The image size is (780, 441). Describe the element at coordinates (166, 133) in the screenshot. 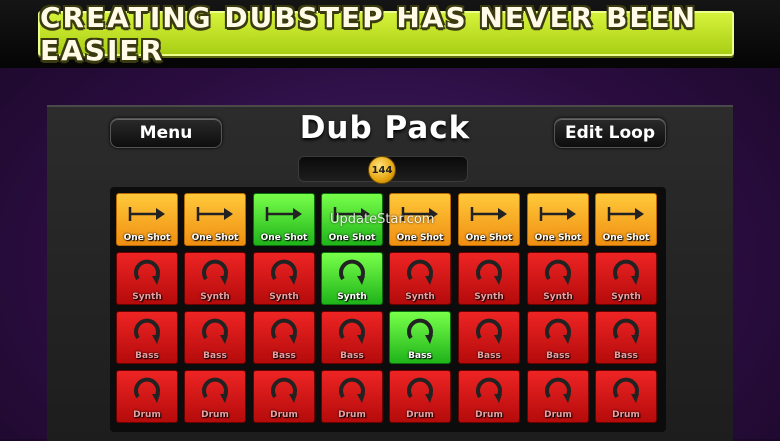

I see `menu-button: Menu` at that location.